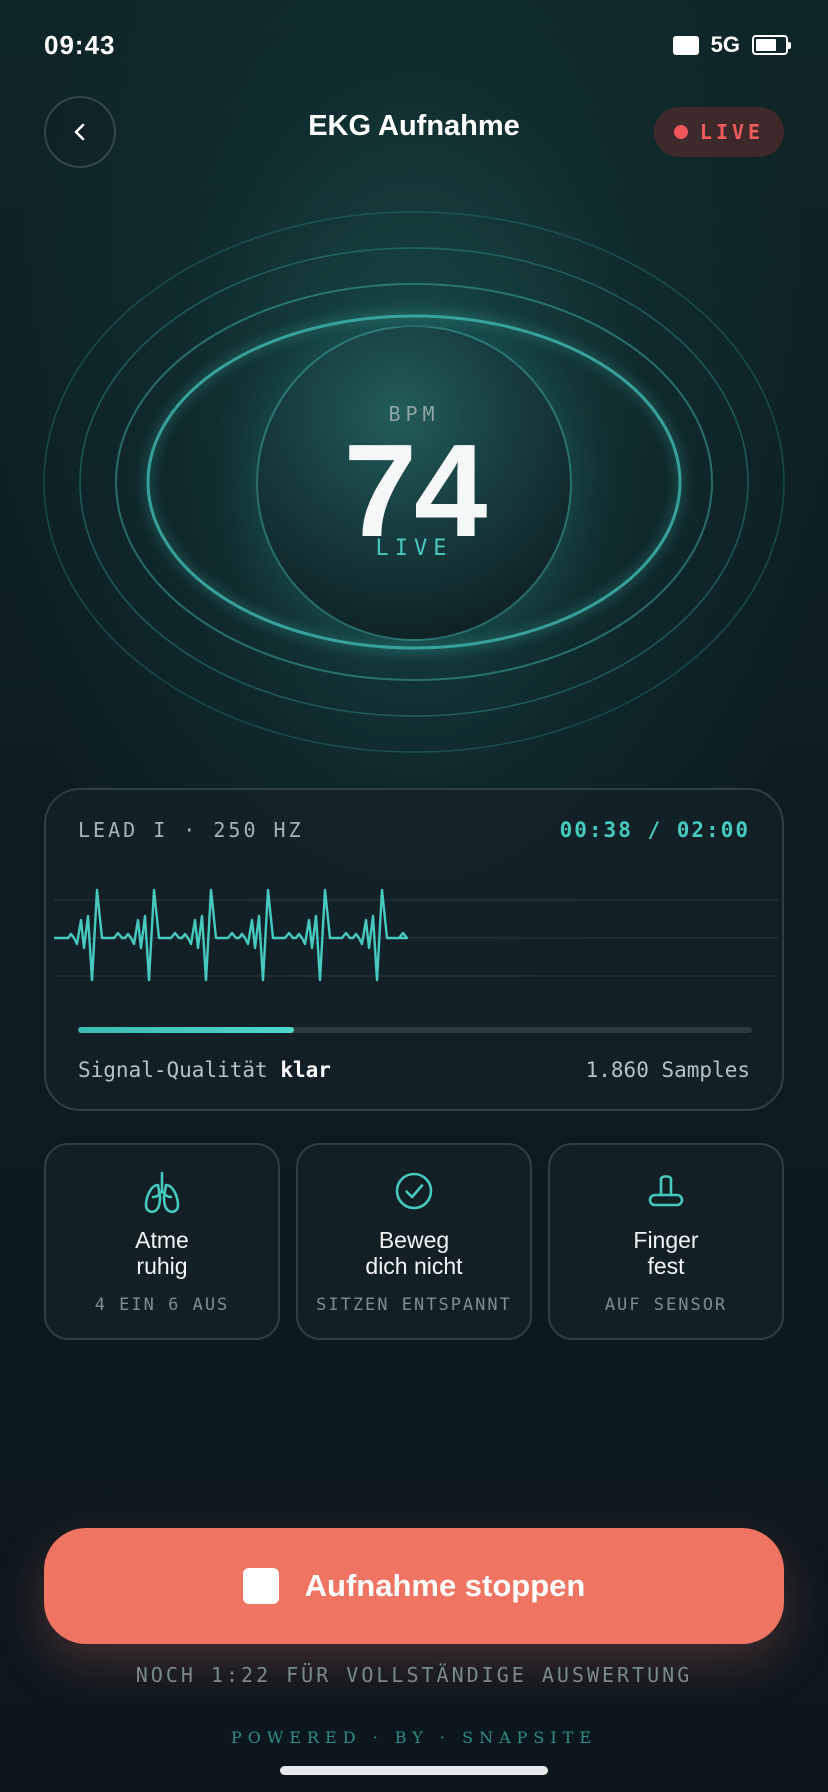 This screenshot has width=828, height=1792. I want to click on ecg-waveform, so click(416, 935).